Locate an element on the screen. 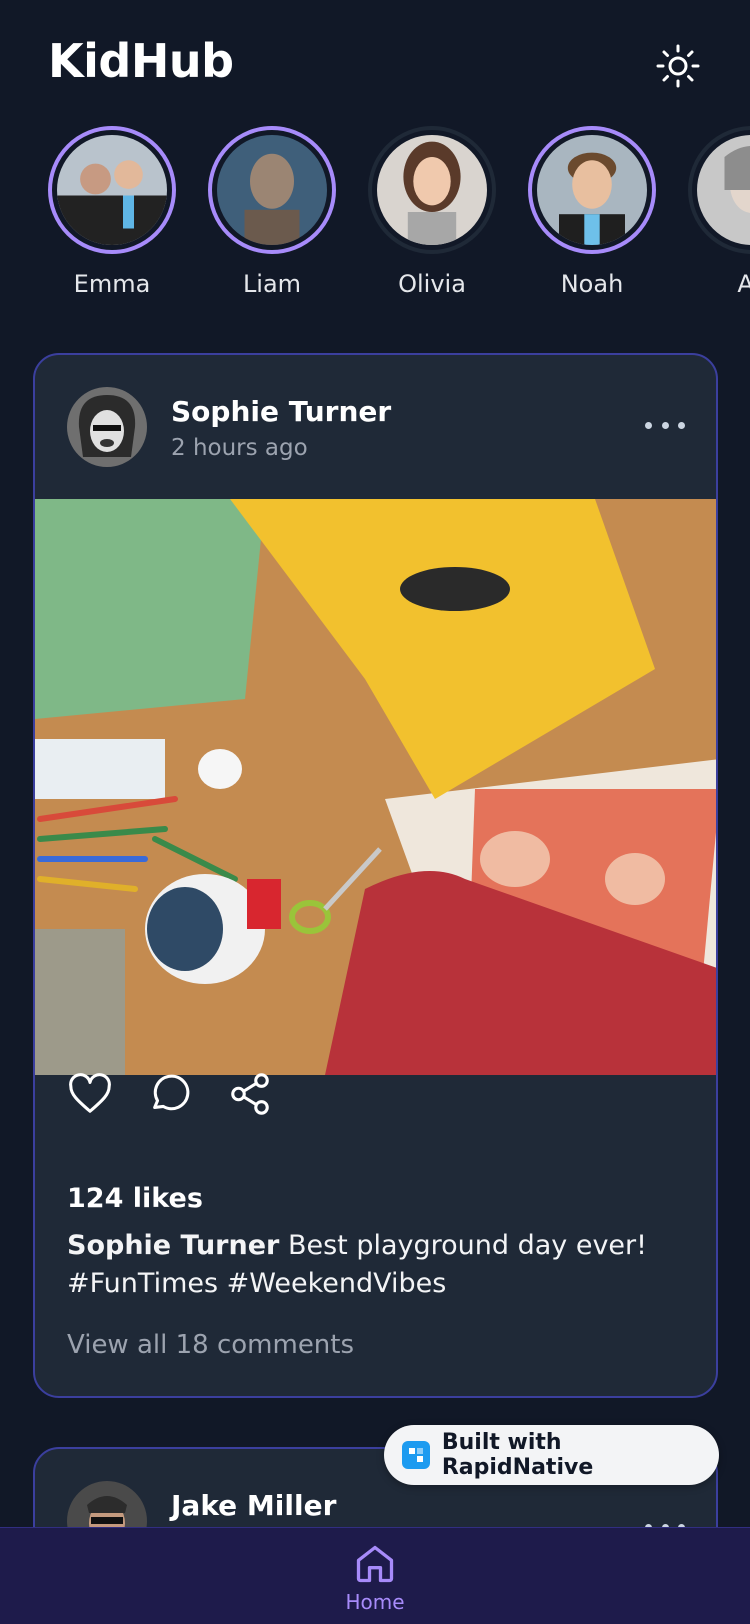 Image resolution: width=750 pixels, height=1624 pixels. post-actions is located at coordinates (177, 1096).